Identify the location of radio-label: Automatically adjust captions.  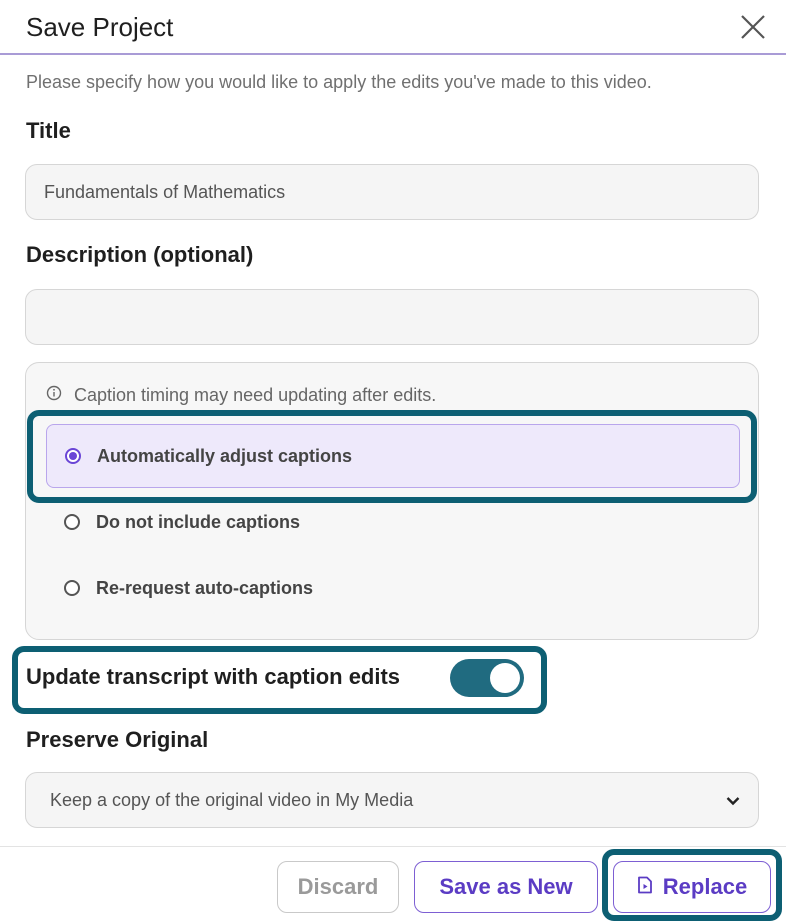
(225, 455).